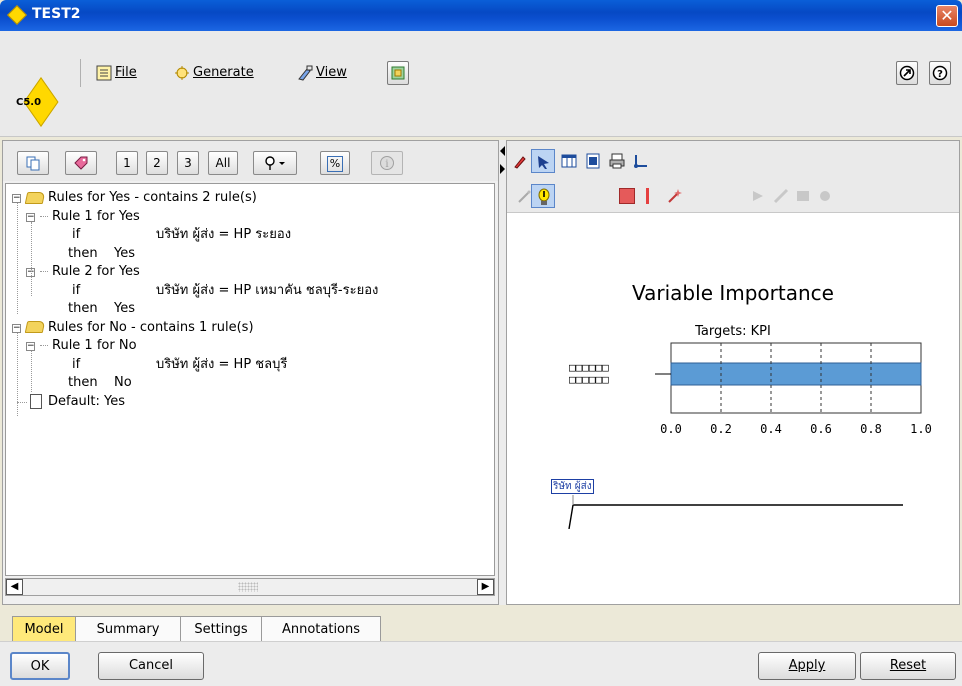 This screenshot has width=962, height=686. Describe the element at coordinates (123, 382) in the screenshot. I see `rule-outcome: No` at that location.